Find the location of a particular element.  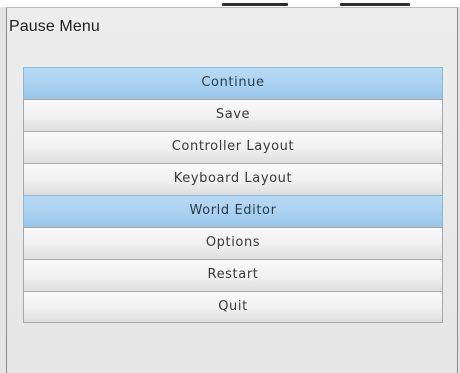

world-editor-button: World Editor is located at coordinates (233, 211).